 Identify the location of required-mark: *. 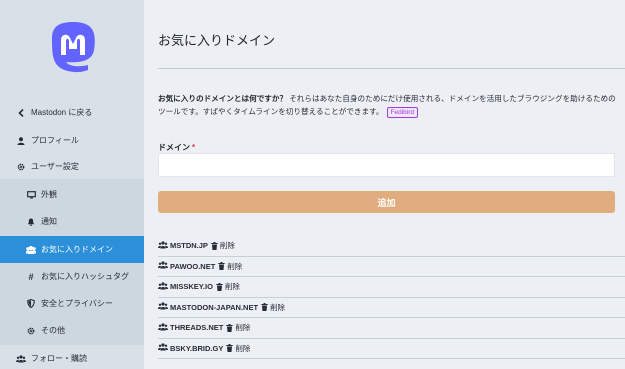
(194, 147).